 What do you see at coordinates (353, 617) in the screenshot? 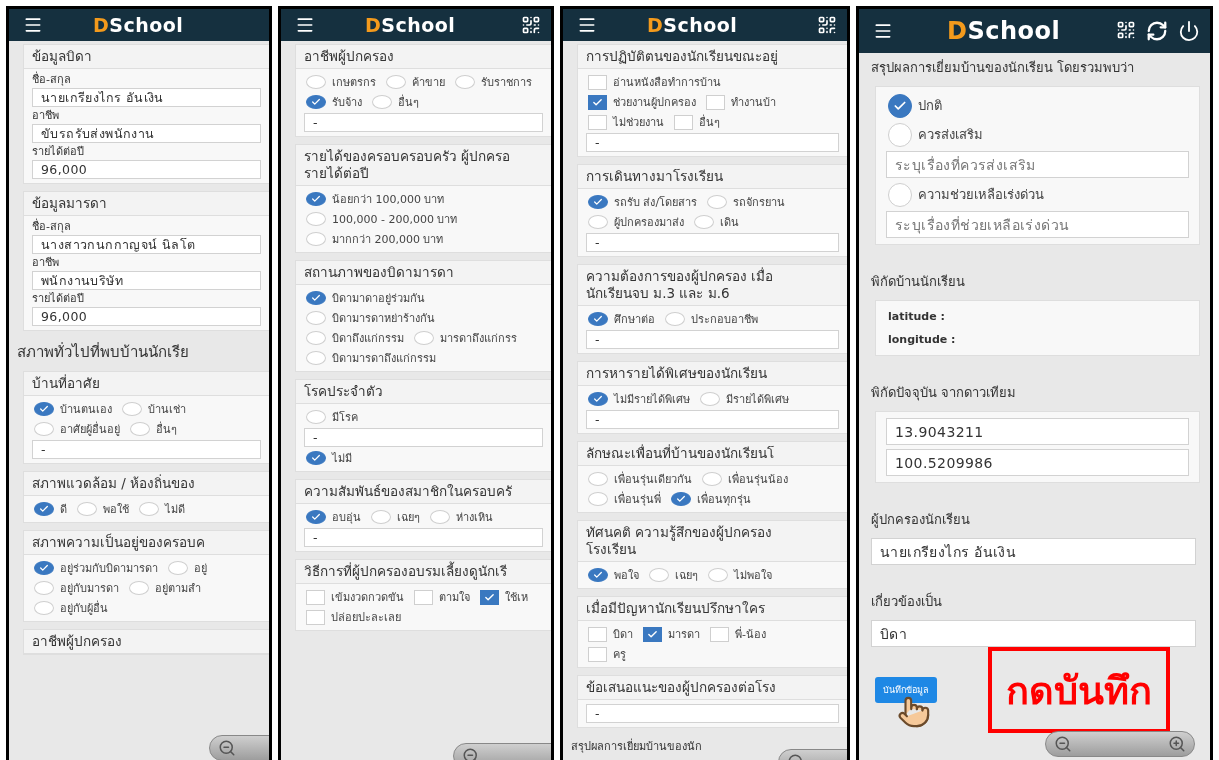
I see `checkbox-option: ปล่อยปะละเลย` at bounding box center [353, 617].